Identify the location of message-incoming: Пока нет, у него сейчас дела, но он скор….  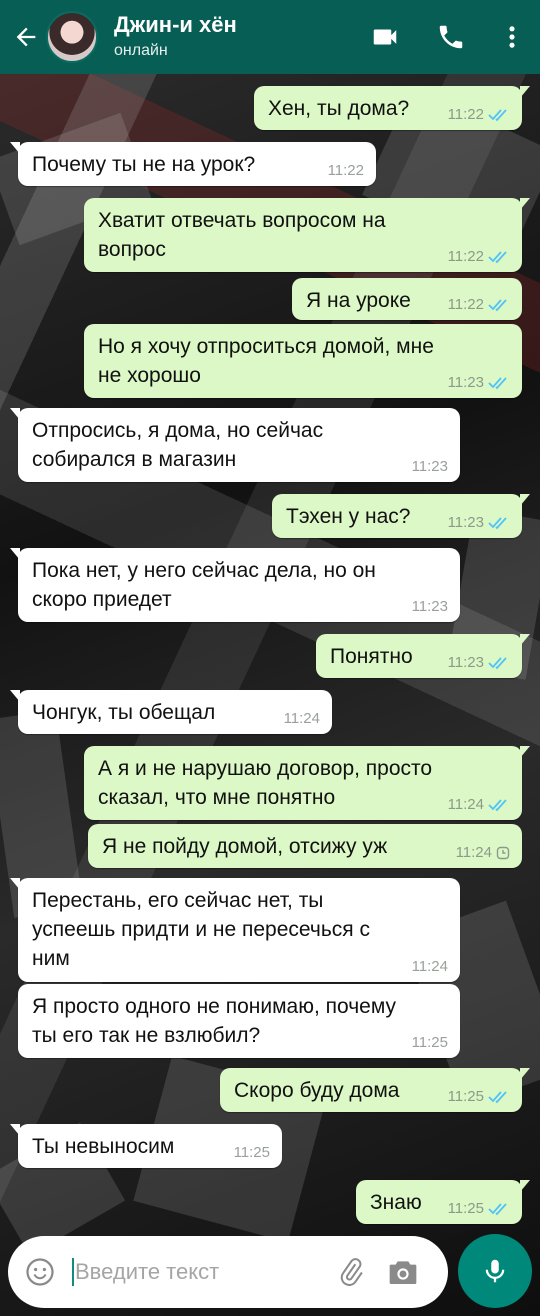
(235, 585).